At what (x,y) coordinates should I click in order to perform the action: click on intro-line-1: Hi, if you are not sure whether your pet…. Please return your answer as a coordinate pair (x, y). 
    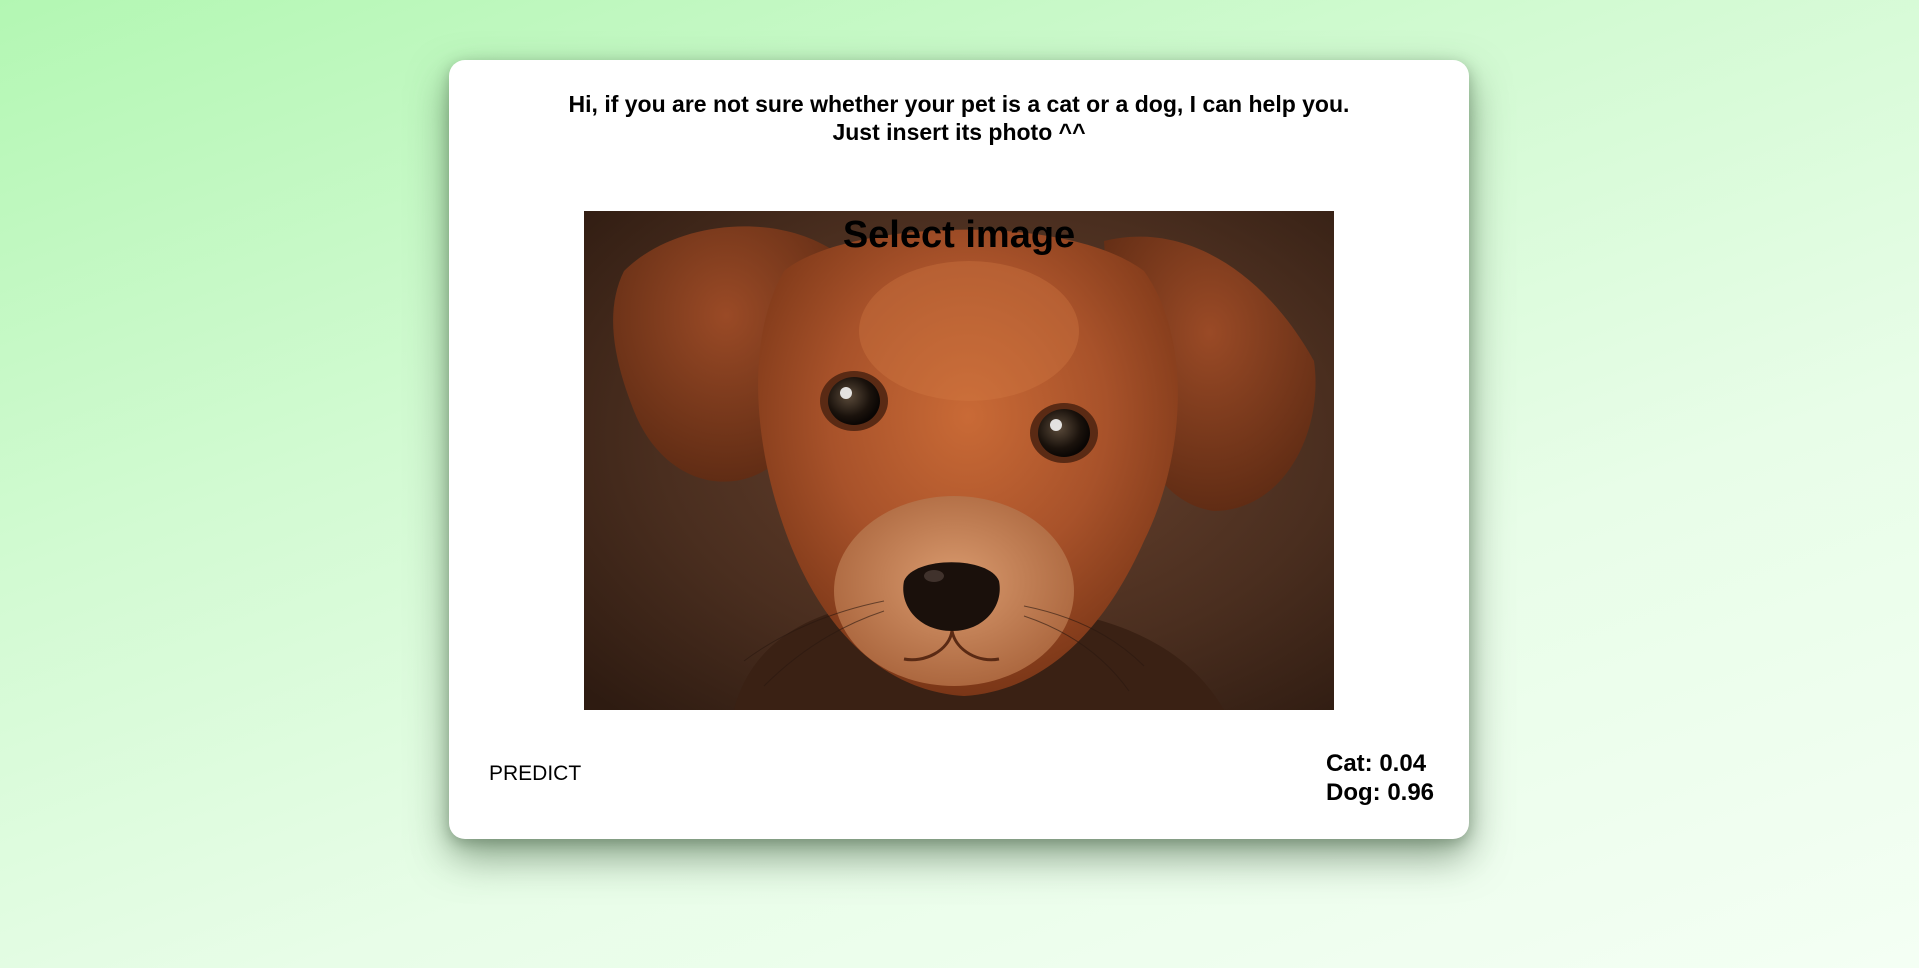
    Looking at the image, I should click on (959, 104).